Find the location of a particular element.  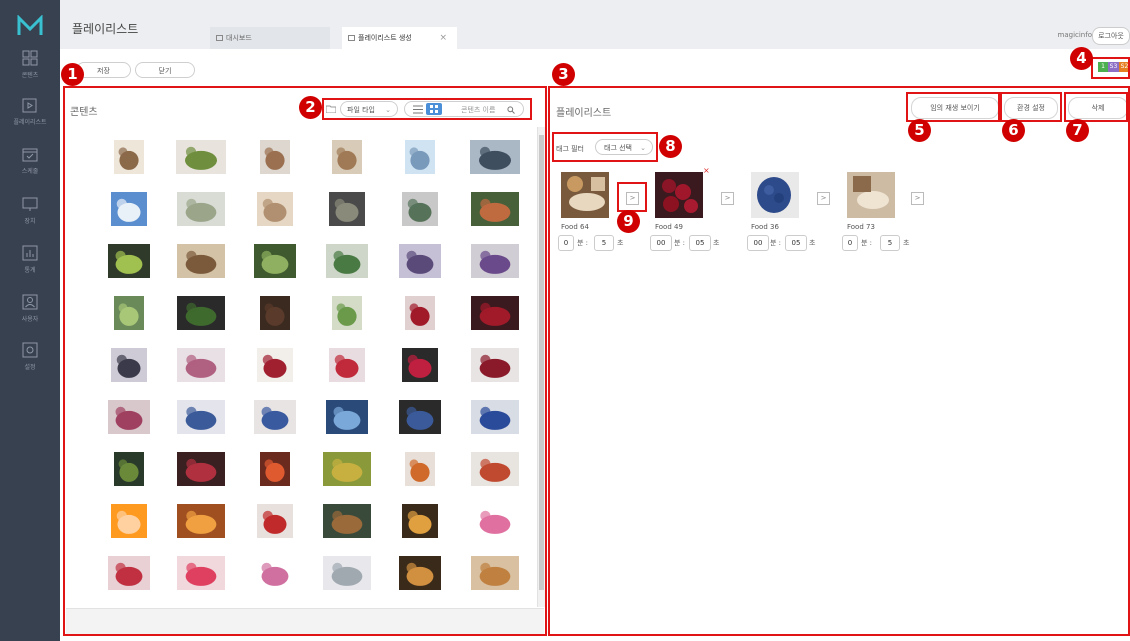

scroll-thumb is located at coordinates (541, 362).